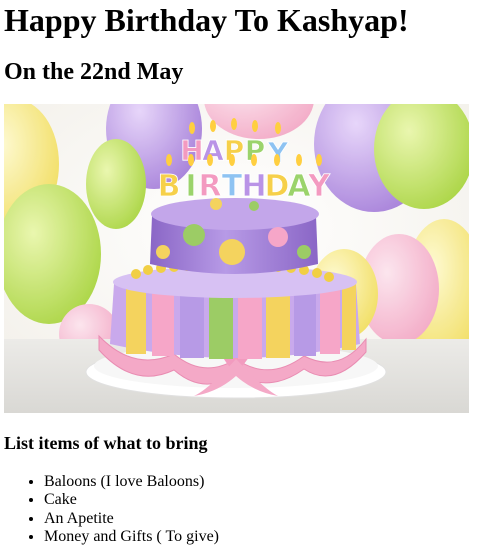 The height and width of the screenshot is (560, 477). What do you see at coordinates (319, 186) in the screenshot?
I see `svg-text: Y` at bounding box center [319, 186].